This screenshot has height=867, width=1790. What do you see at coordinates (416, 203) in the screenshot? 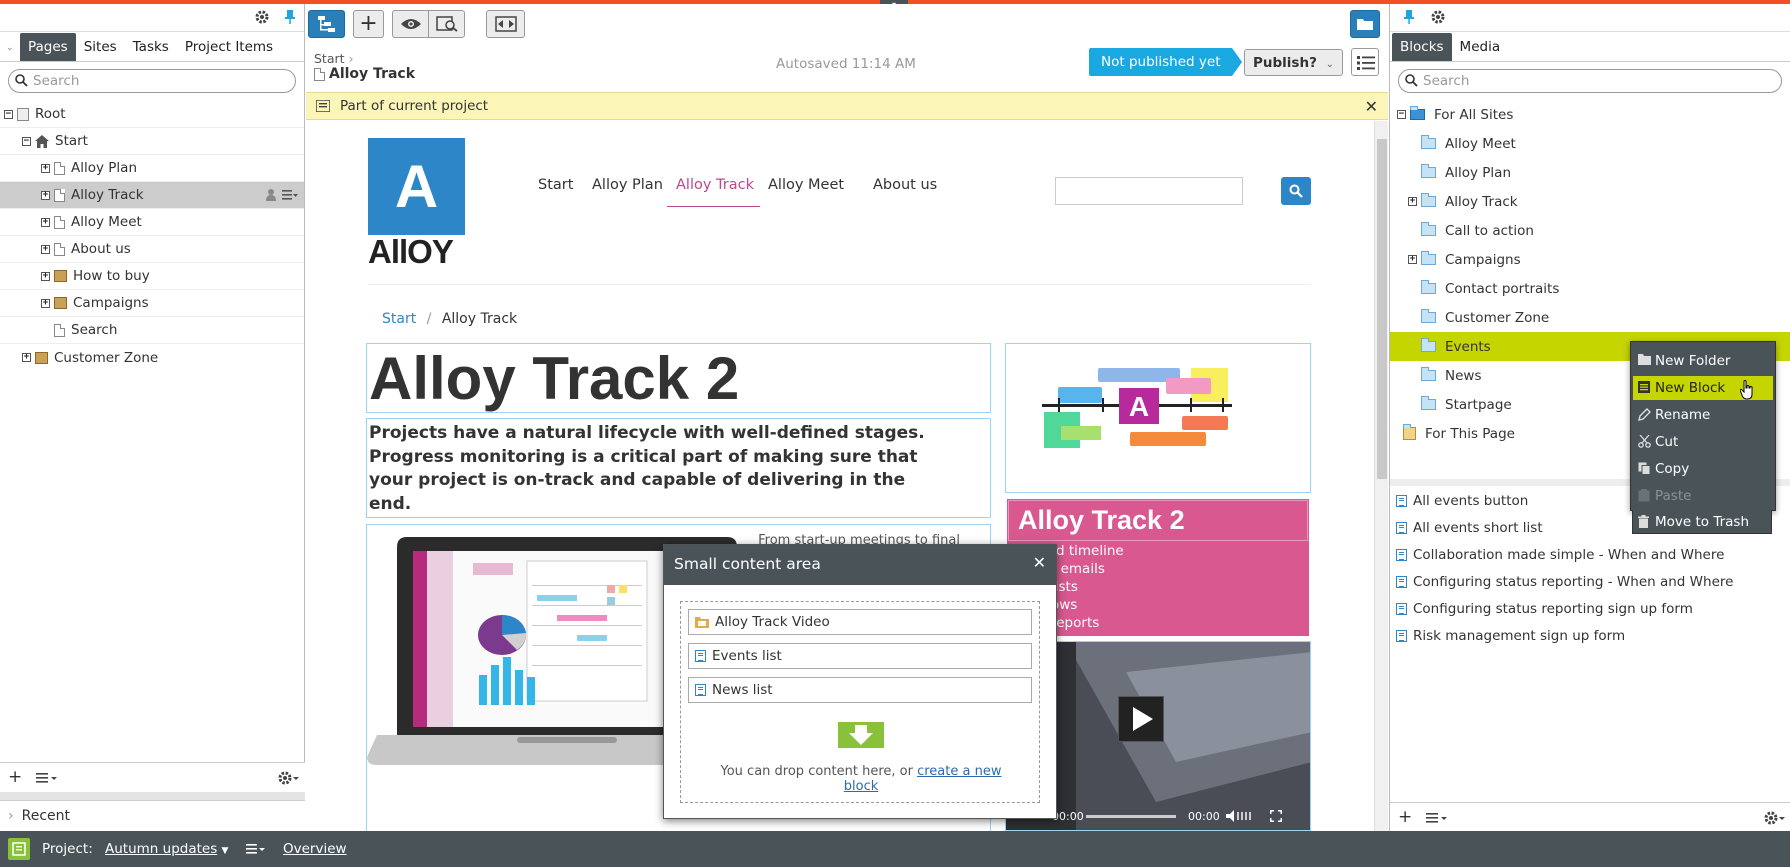
I see `site-logo: A AllOY` at bounding box center [416, 203].